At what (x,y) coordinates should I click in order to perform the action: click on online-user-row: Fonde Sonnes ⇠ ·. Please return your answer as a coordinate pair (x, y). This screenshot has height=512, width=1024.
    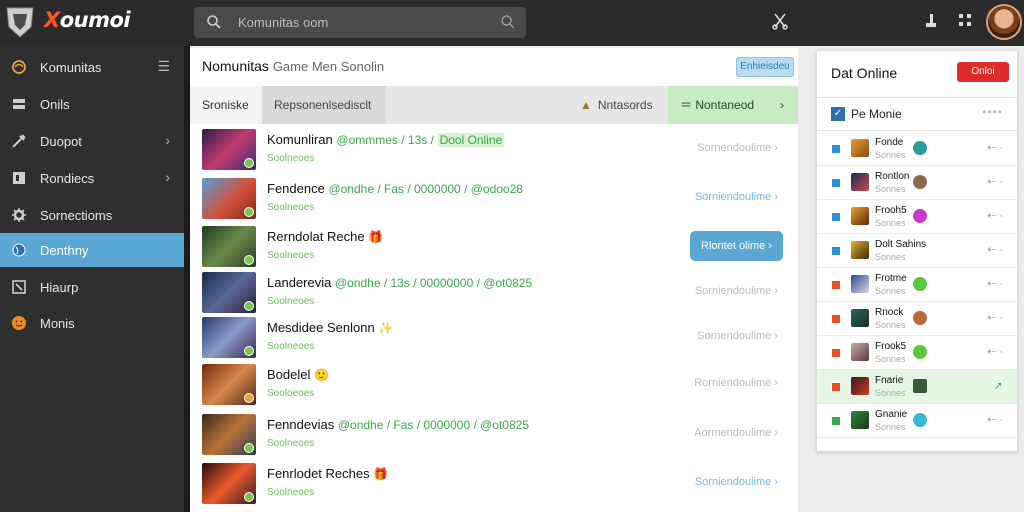
    Looking at the image, I should click on (917, 149).